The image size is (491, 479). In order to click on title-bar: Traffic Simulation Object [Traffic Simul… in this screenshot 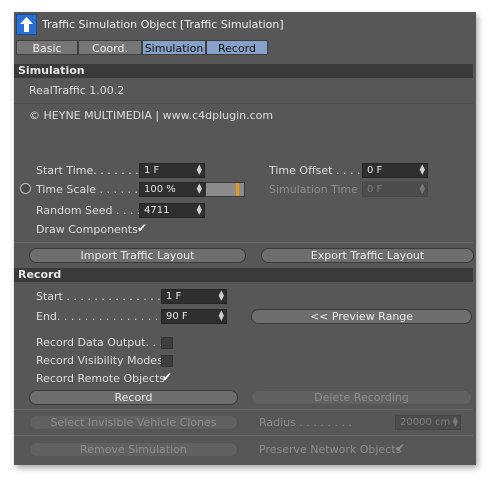, I will do `click(245, 25)`.